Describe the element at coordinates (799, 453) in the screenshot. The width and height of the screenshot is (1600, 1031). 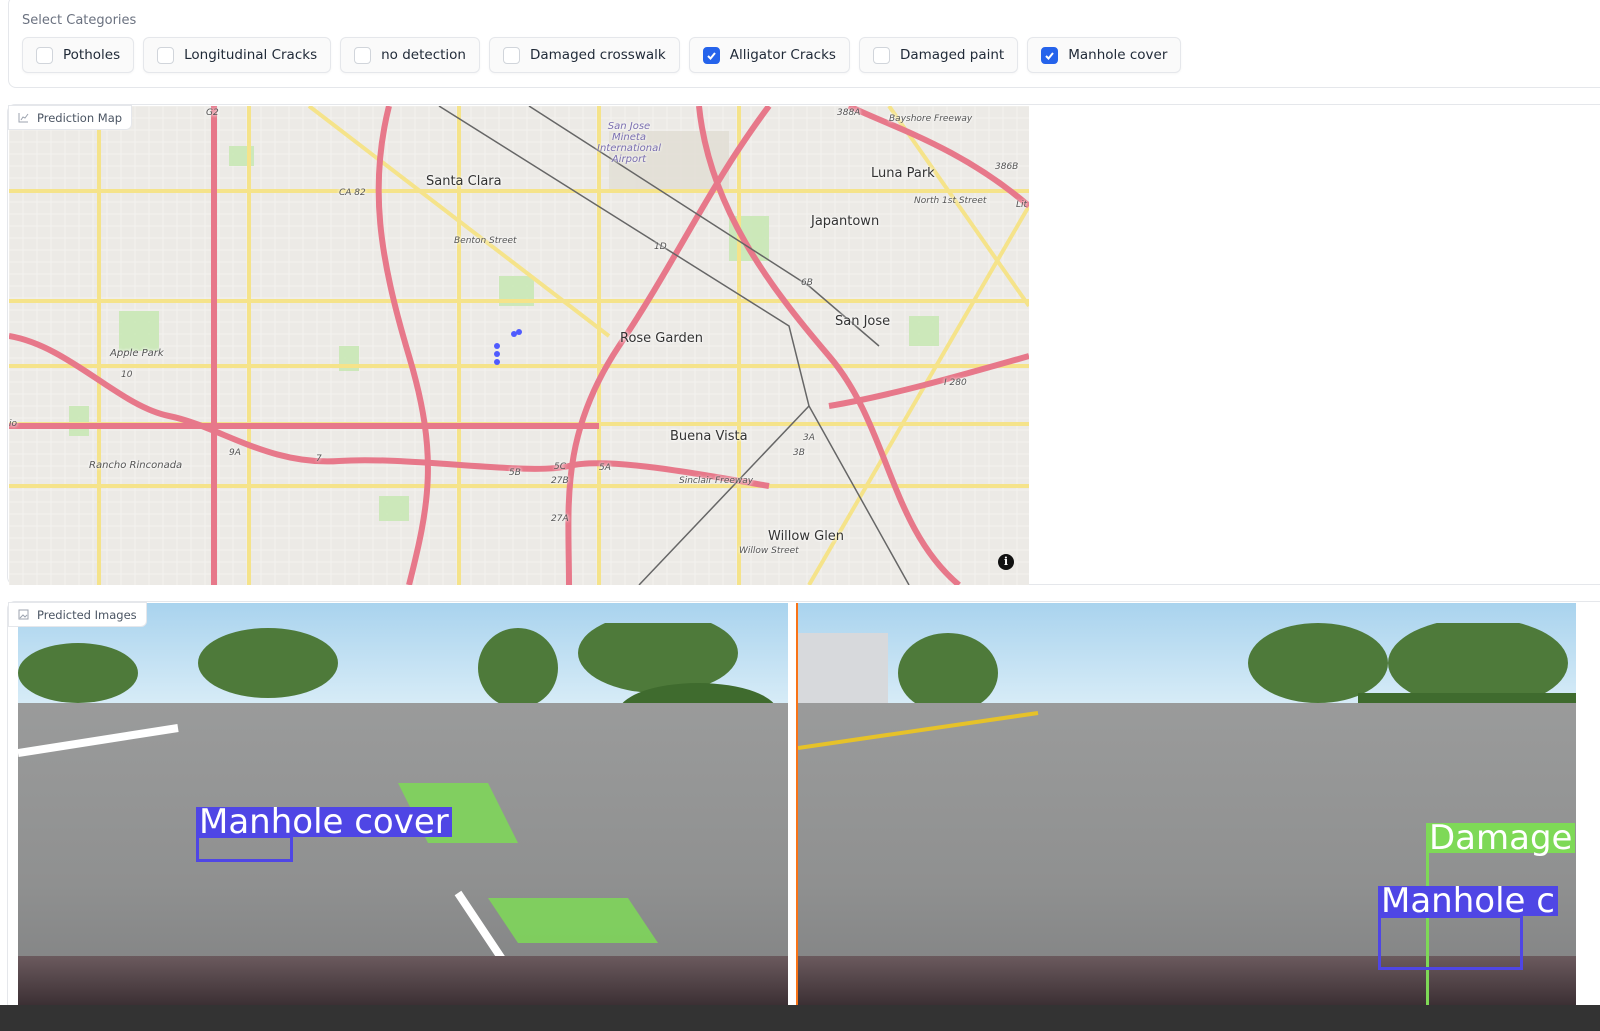
I see `map-road-label: 3B` at that location.